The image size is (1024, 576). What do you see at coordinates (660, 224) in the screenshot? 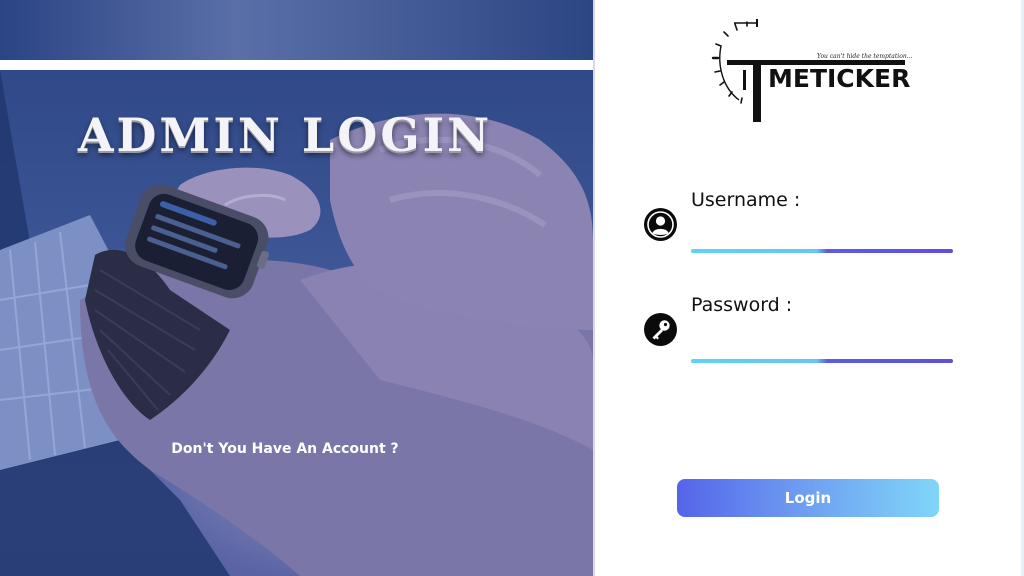
I see `user-icon` at bounding box center [660, 224].